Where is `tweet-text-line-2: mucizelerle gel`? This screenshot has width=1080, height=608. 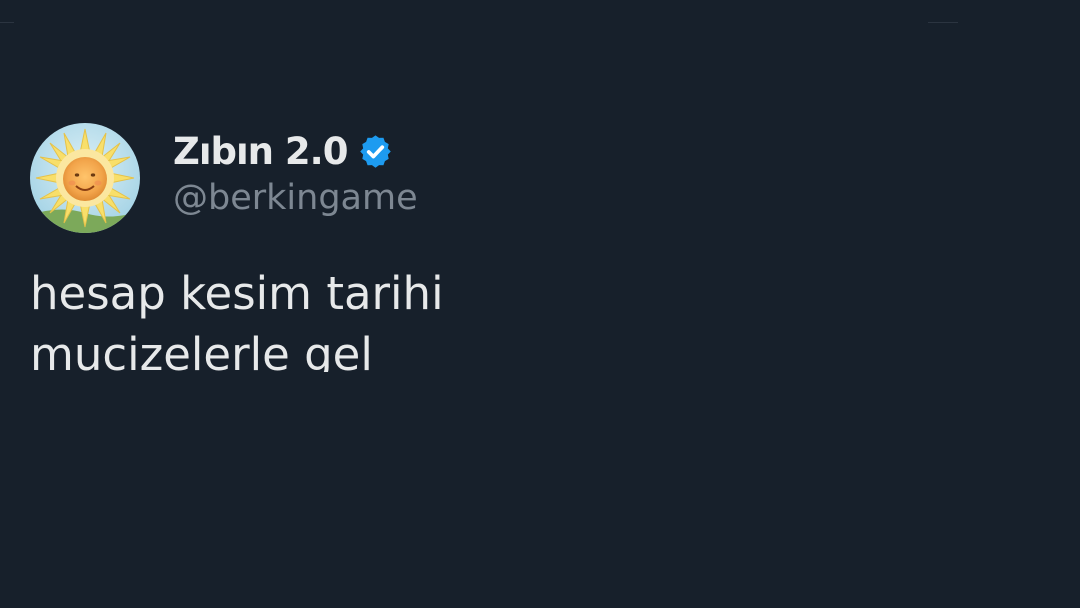 tweet-text-line-2: mucizelerle gel is located at coordinates (201, 350).